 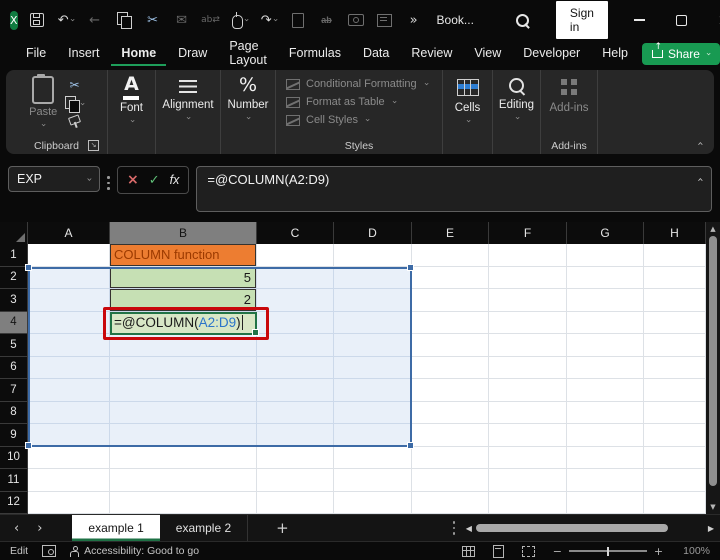 I want to click on redo-icon: ↷ ›, so click(x=269, y=20).